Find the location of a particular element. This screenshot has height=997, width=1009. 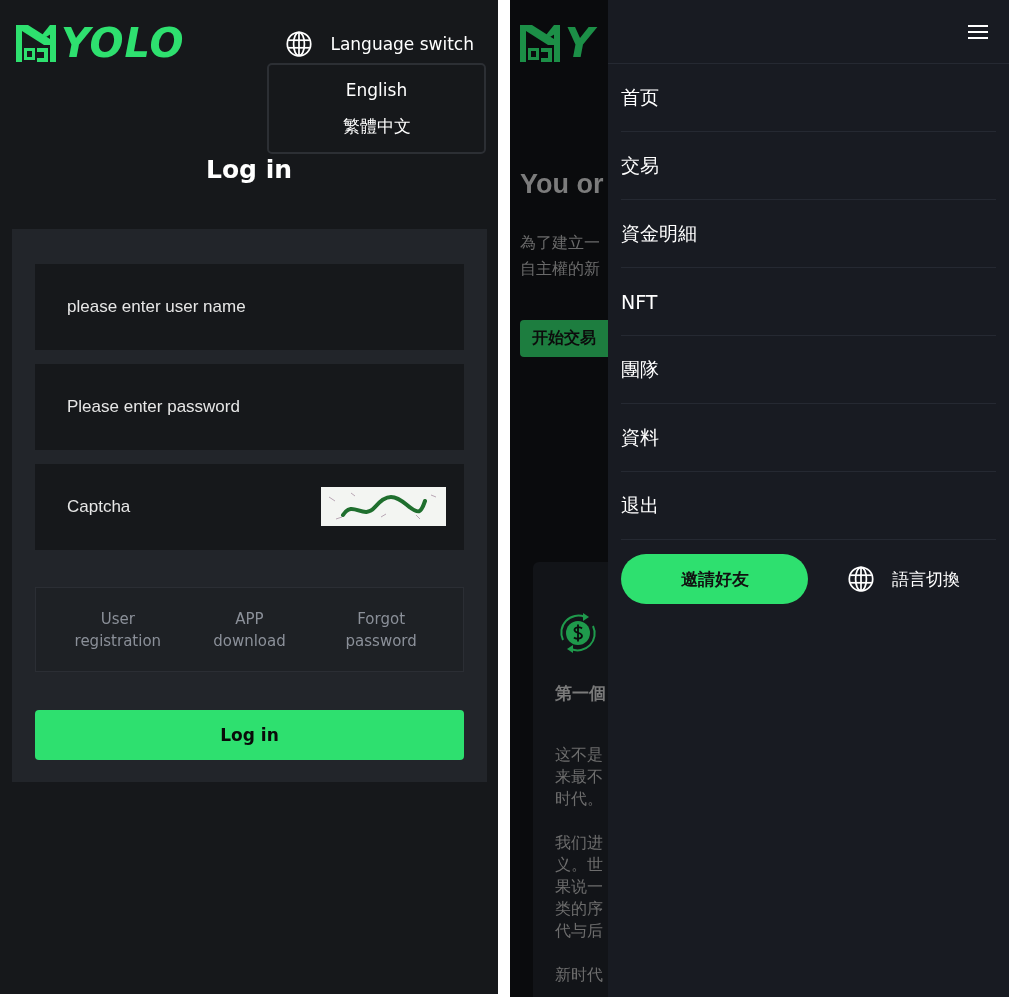

captcha-image is located at coordinates (383, 506).